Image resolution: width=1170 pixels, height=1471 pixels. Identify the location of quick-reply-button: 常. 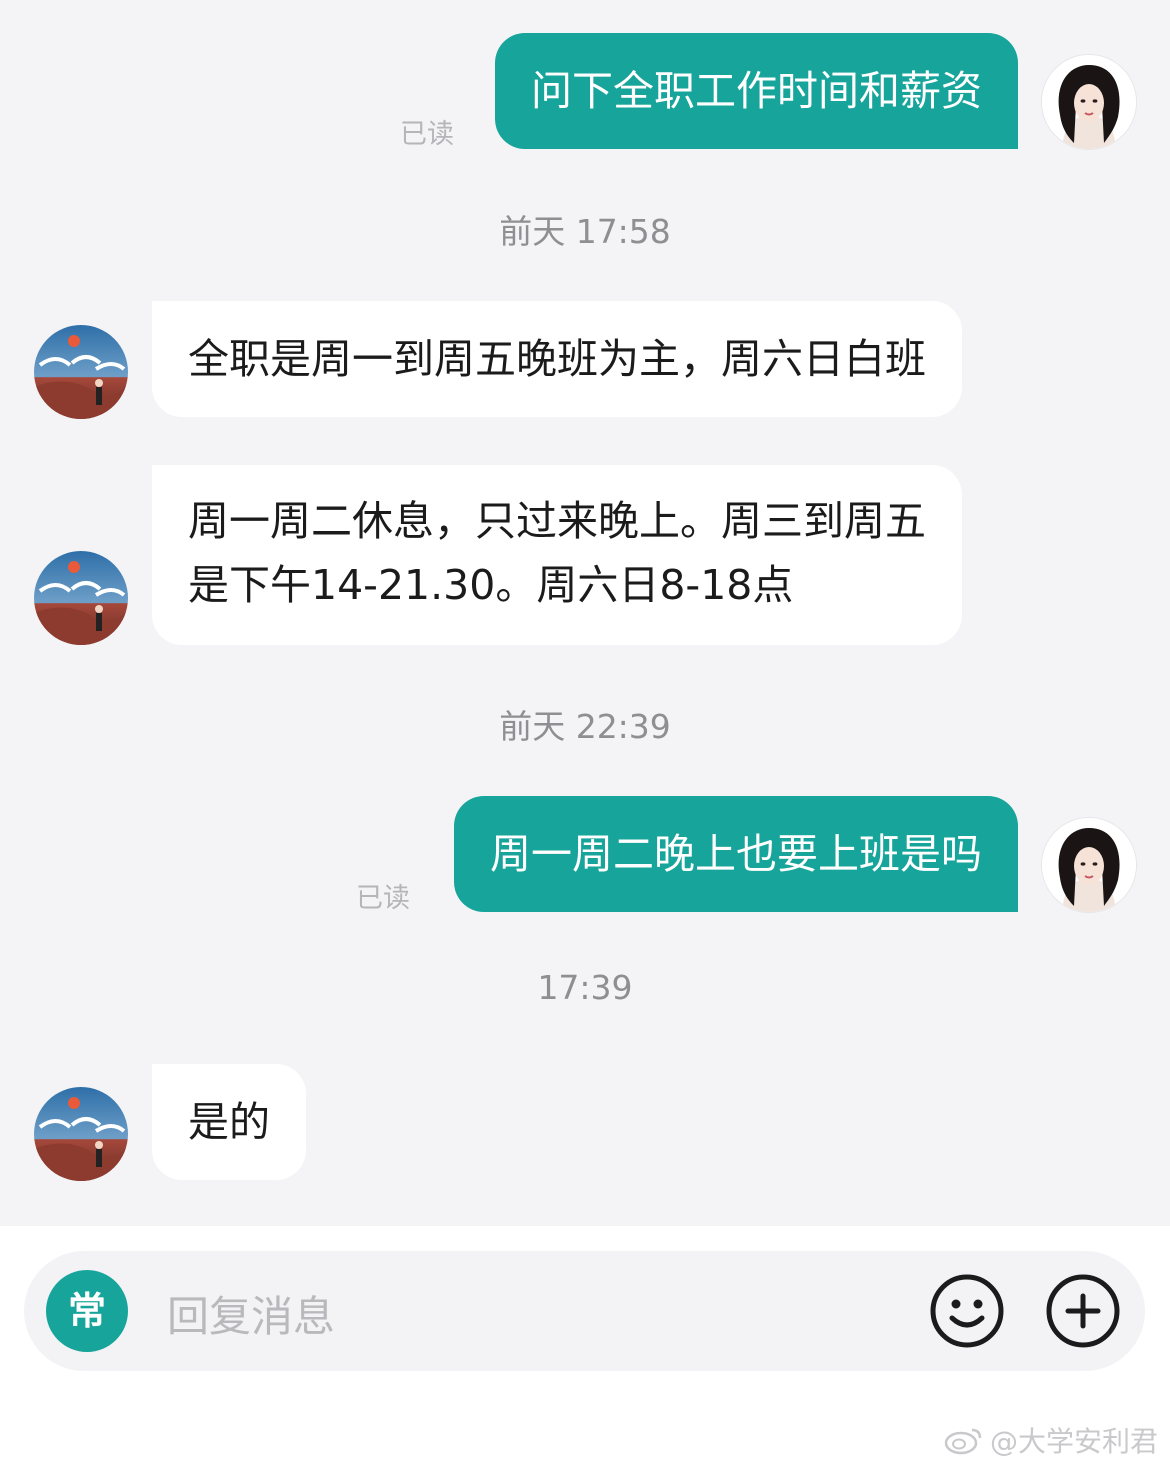
(87, 1311).